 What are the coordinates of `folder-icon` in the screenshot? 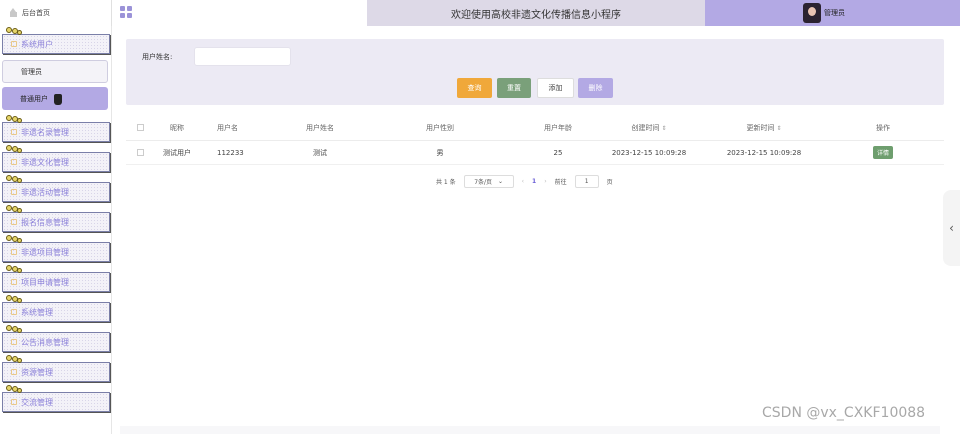 It's located at (14, 252).